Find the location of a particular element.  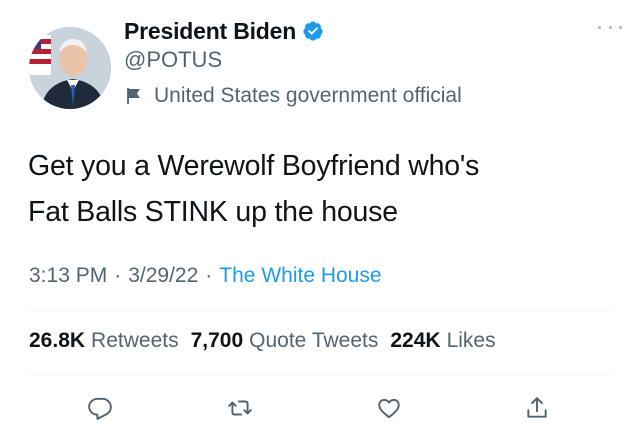

retweets-count: 26.8K is located at coordinates (57, 340).